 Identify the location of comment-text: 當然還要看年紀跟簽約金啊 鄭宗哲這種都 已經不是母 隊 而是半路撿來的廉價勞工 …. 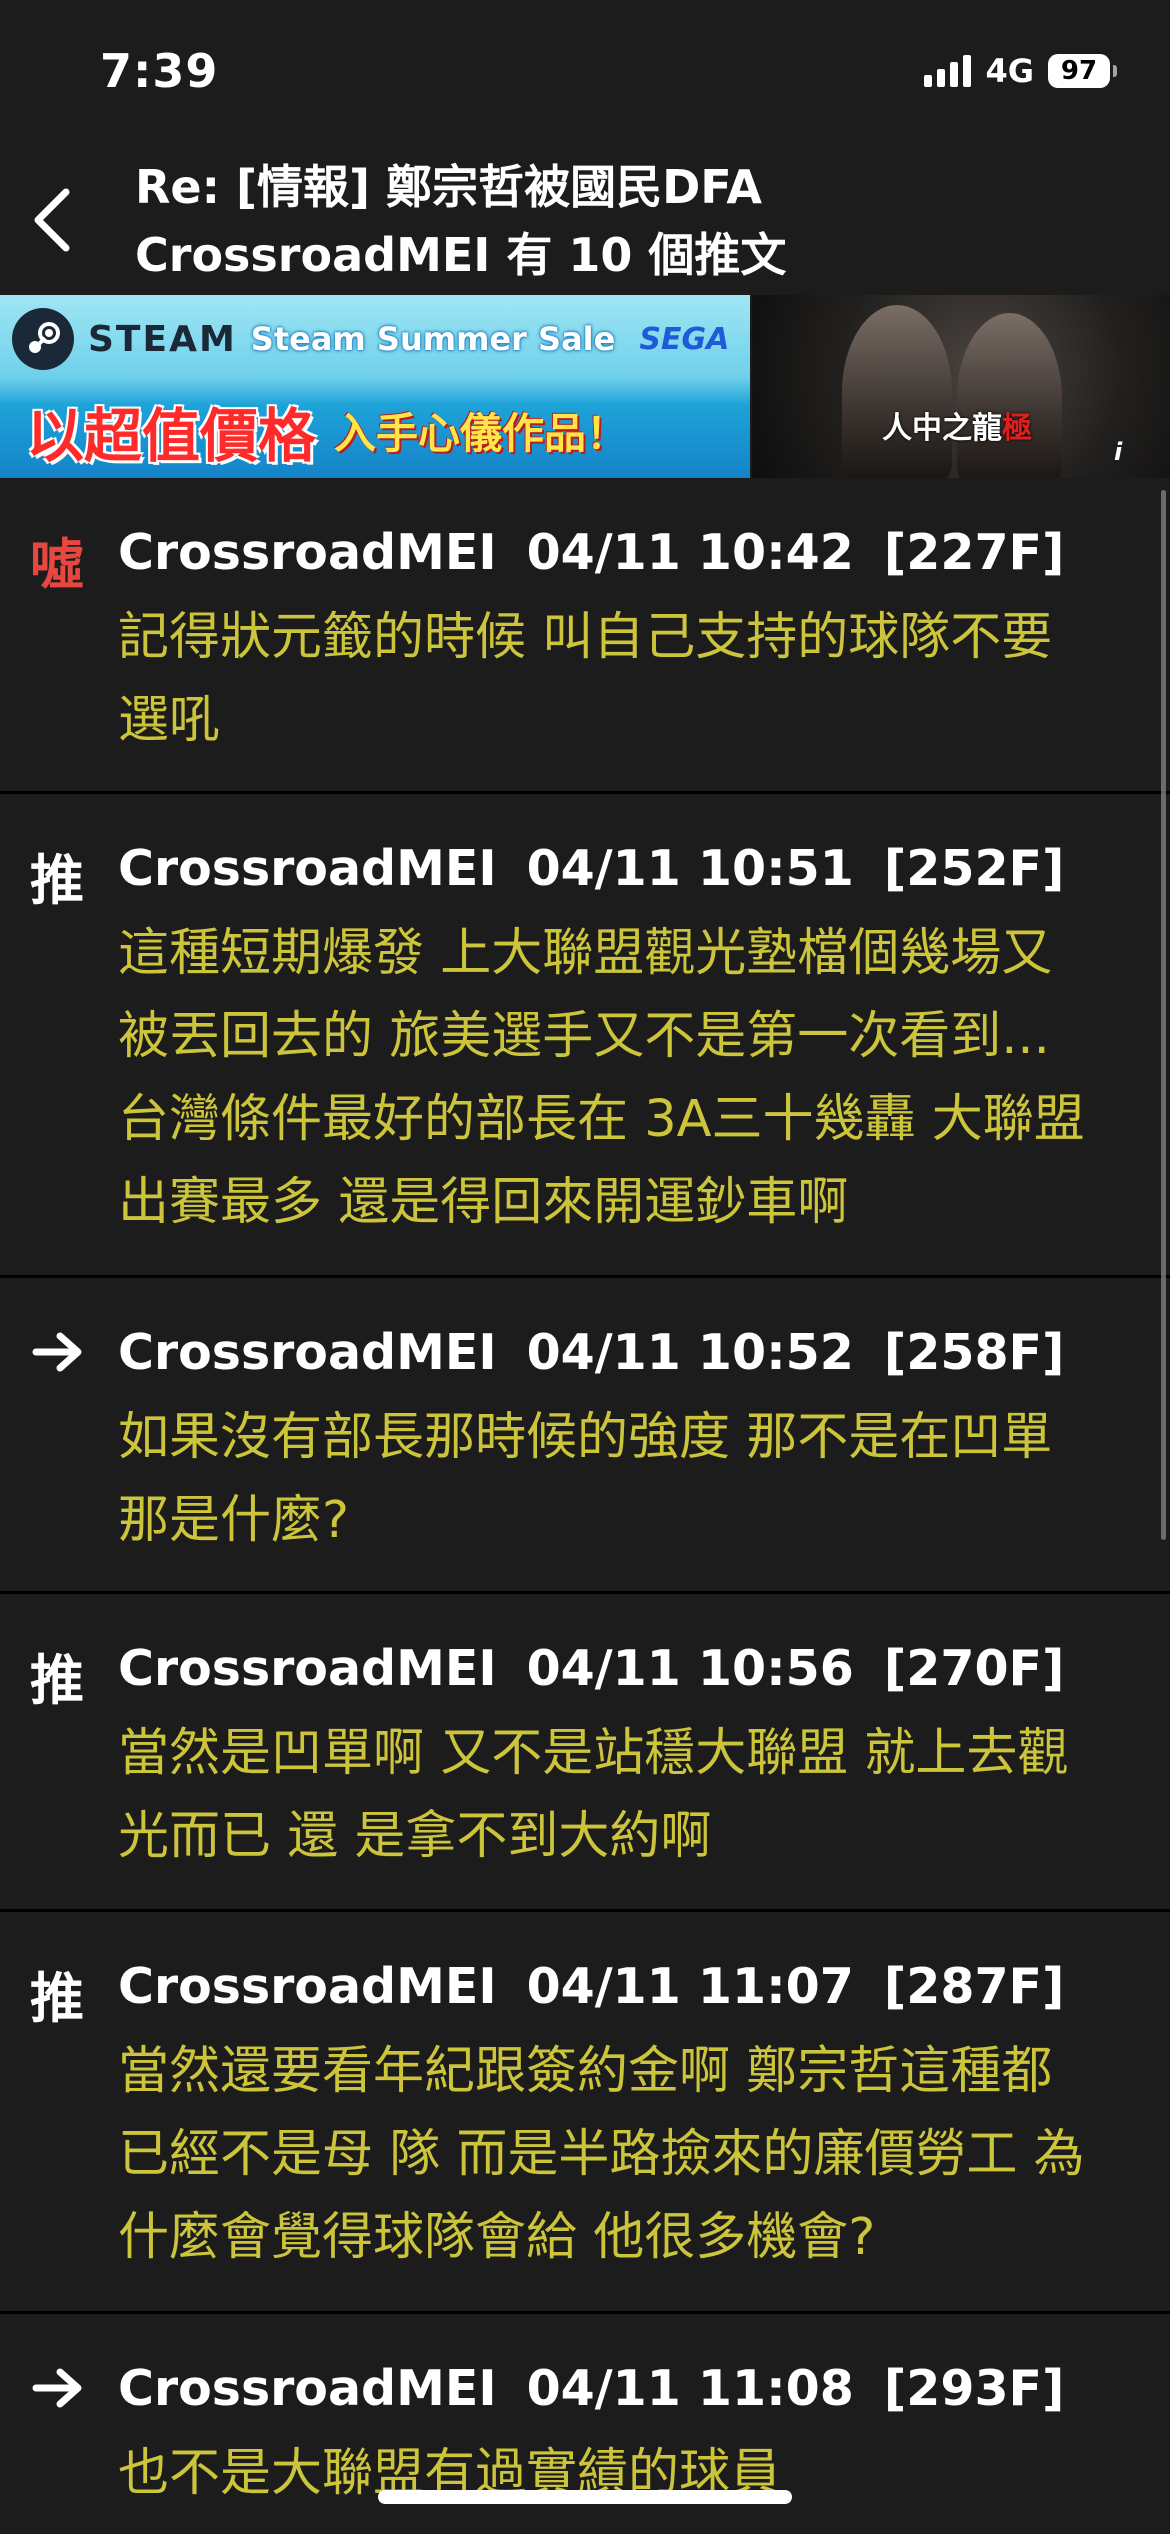
(601, 2154).